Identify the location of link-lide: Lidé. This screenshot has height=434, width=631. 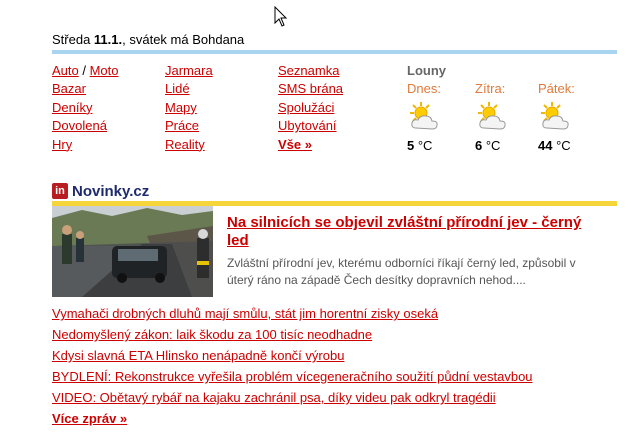
(177, 88).